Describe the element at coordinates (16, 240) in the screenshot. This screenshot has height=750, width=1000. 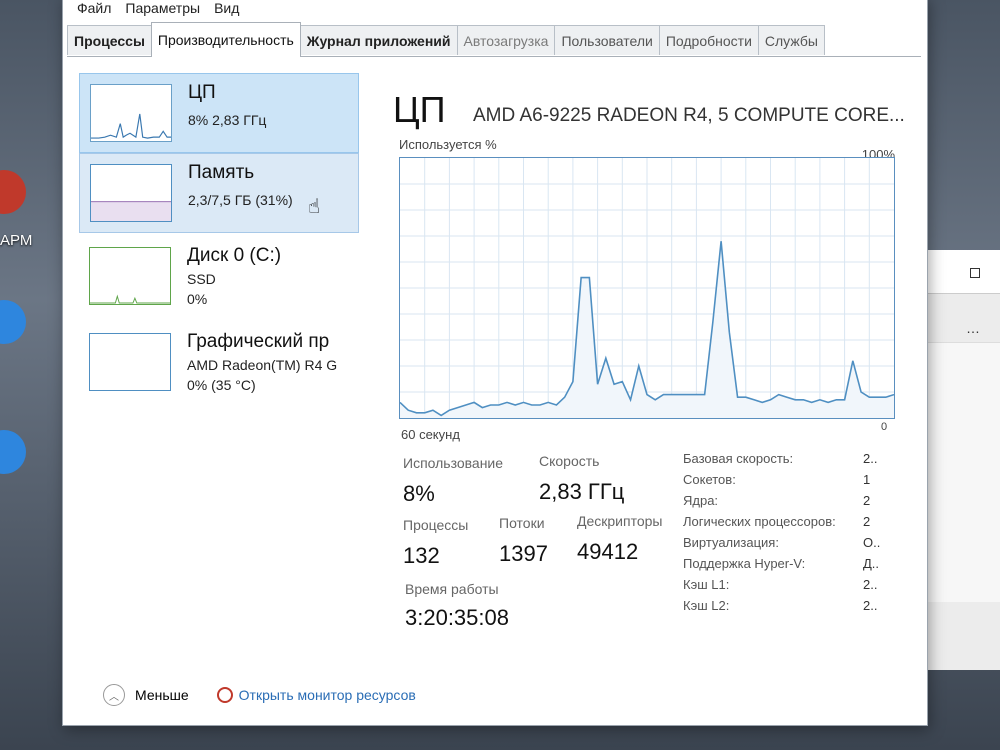
I see `desktop-label: АРМ` at that location.